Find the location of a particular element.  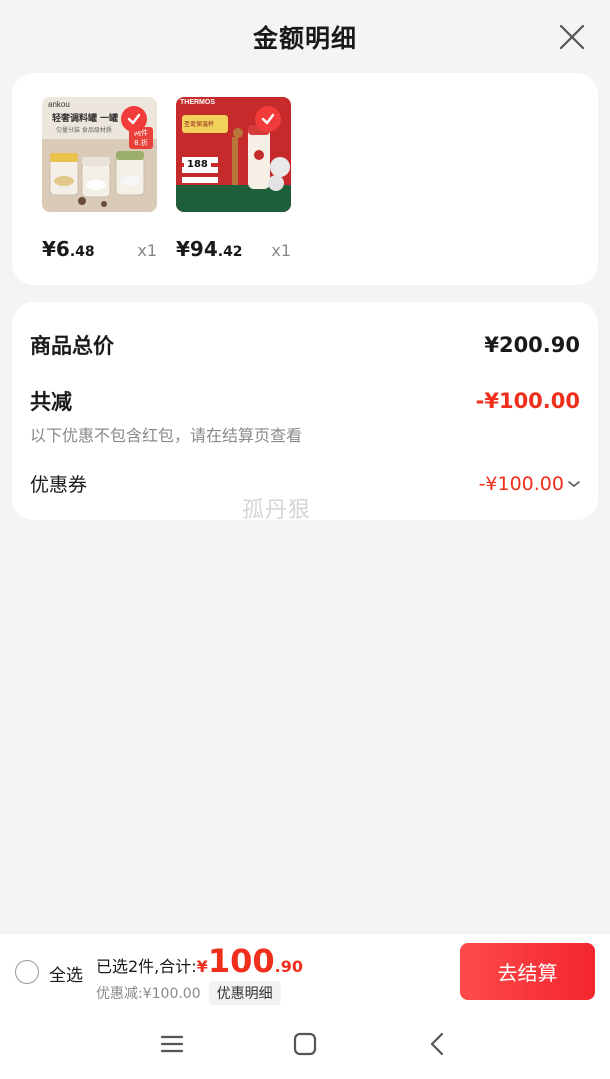

select-all-radio is located at coordinates (27, 972).